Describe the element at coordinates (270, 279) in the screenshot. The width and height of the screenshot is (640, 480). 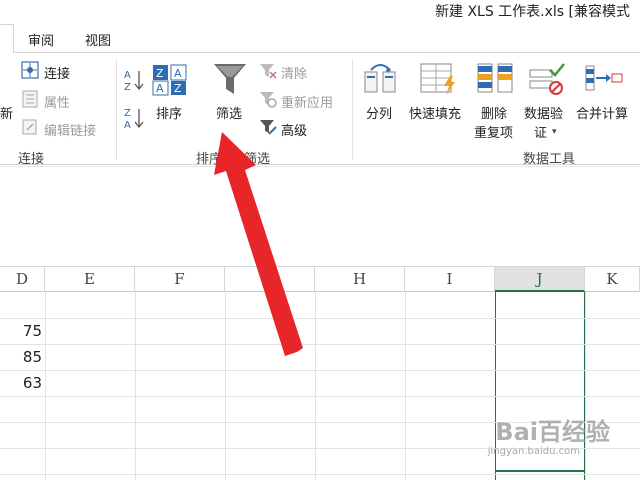
I see `column-header-g: G` at that location.